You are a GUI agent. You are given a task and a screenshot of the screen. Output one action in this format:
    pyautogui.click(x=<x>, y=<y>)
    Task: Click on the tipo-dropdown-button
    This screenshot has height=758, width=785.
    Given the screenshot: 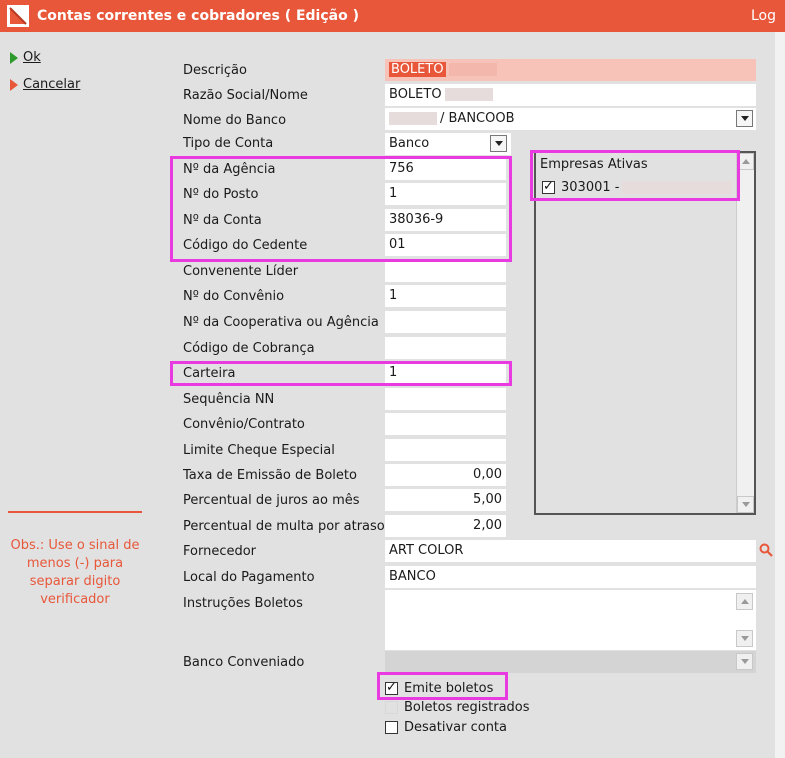 What is the action you would take?
    pyautogui.click(x=498, y=143)
    